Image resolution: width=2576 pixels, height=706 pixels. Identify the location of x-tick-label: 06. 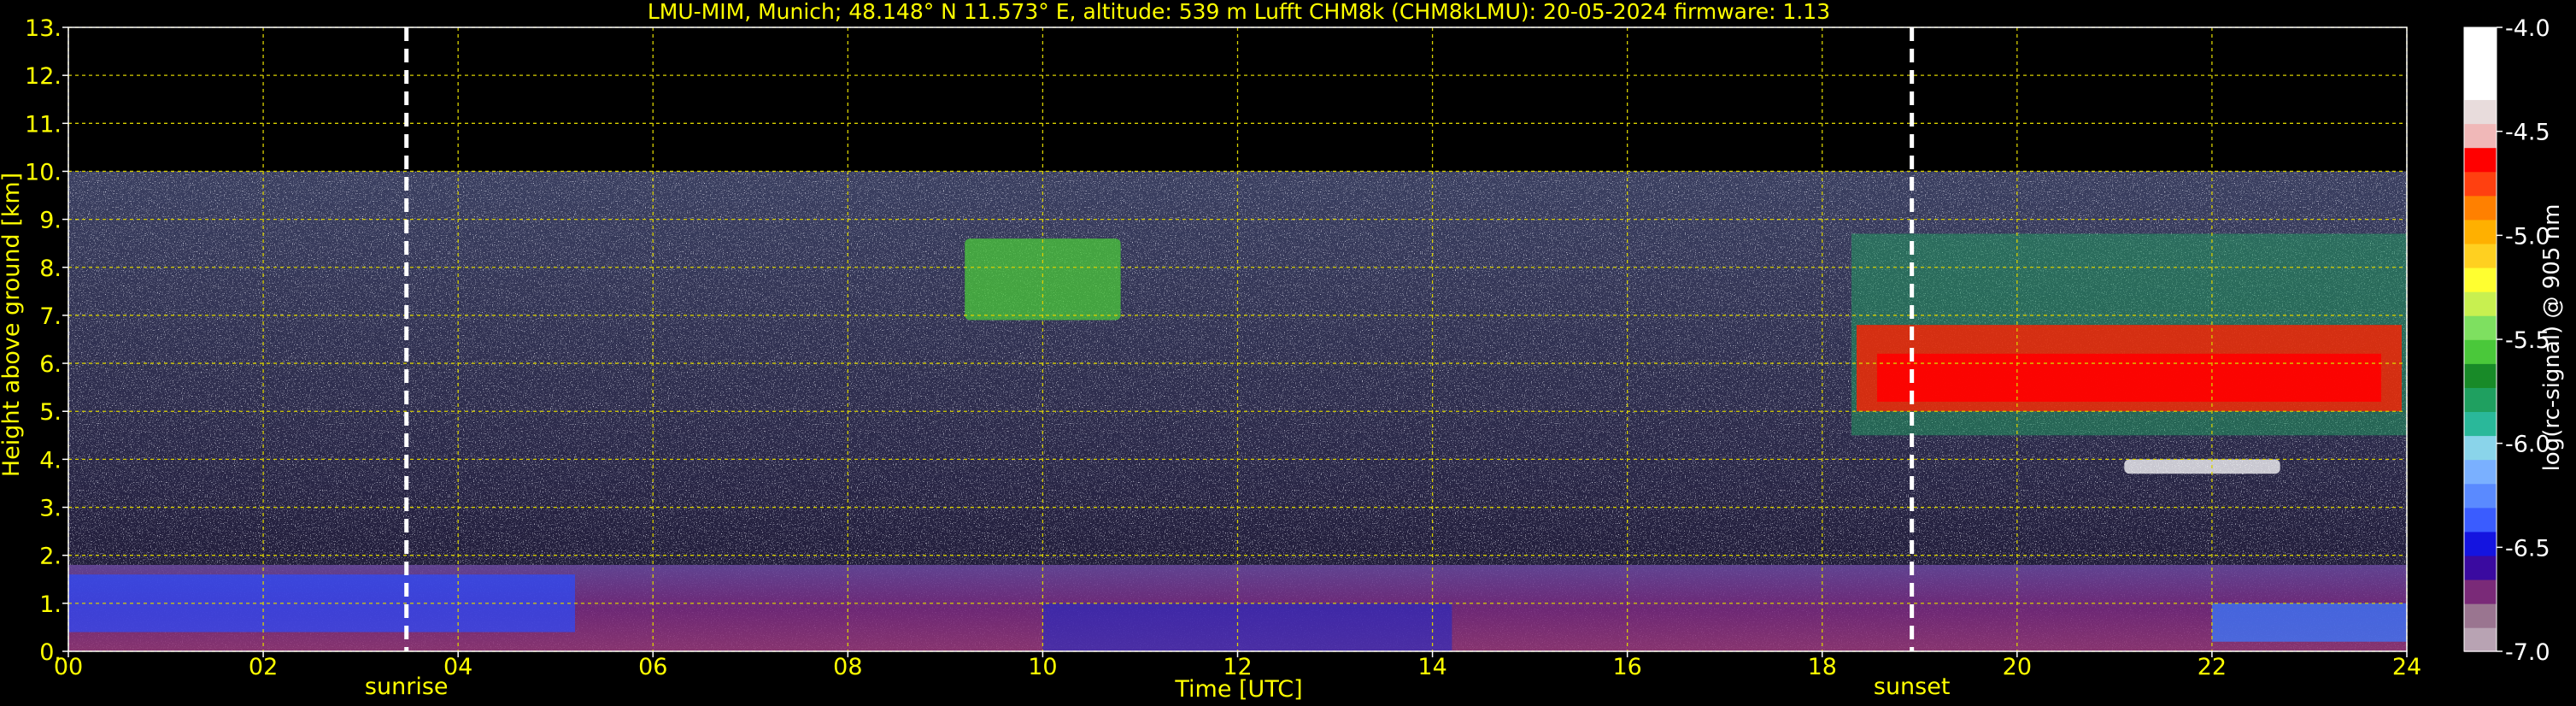
(652, 667).